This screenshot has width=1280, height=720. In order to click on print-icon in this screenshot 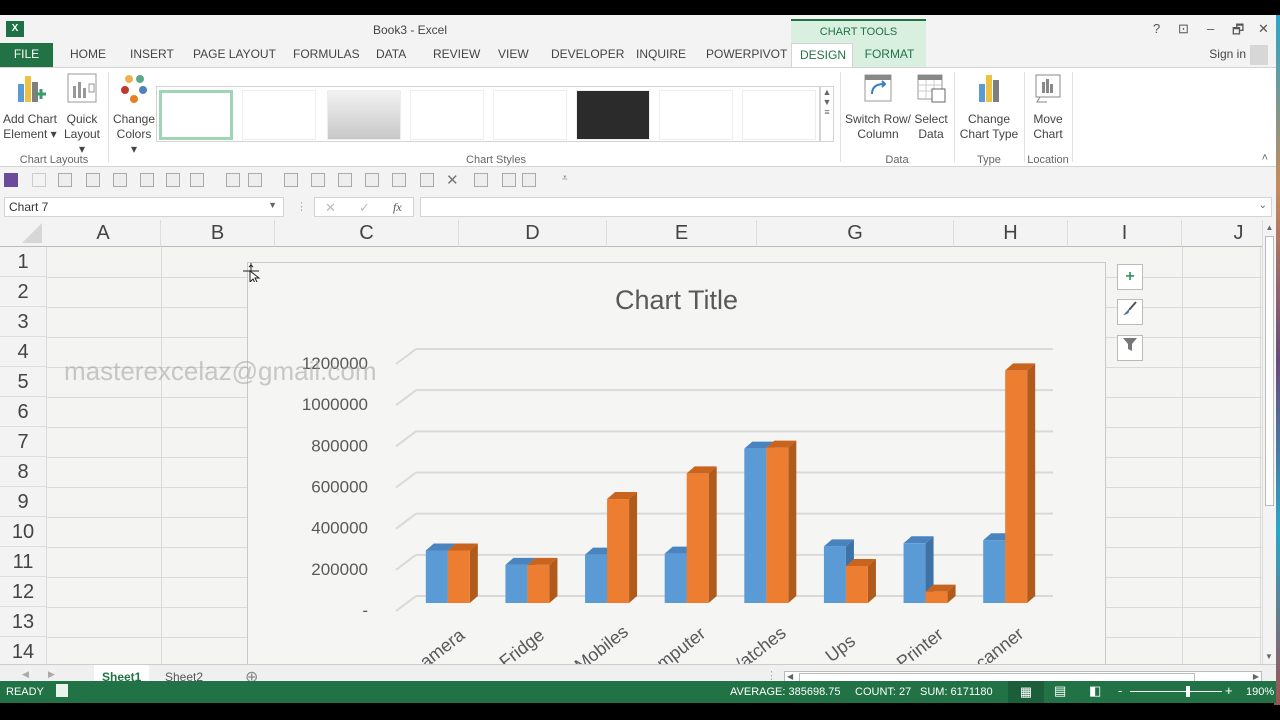, I will do `click(173, 180)`.